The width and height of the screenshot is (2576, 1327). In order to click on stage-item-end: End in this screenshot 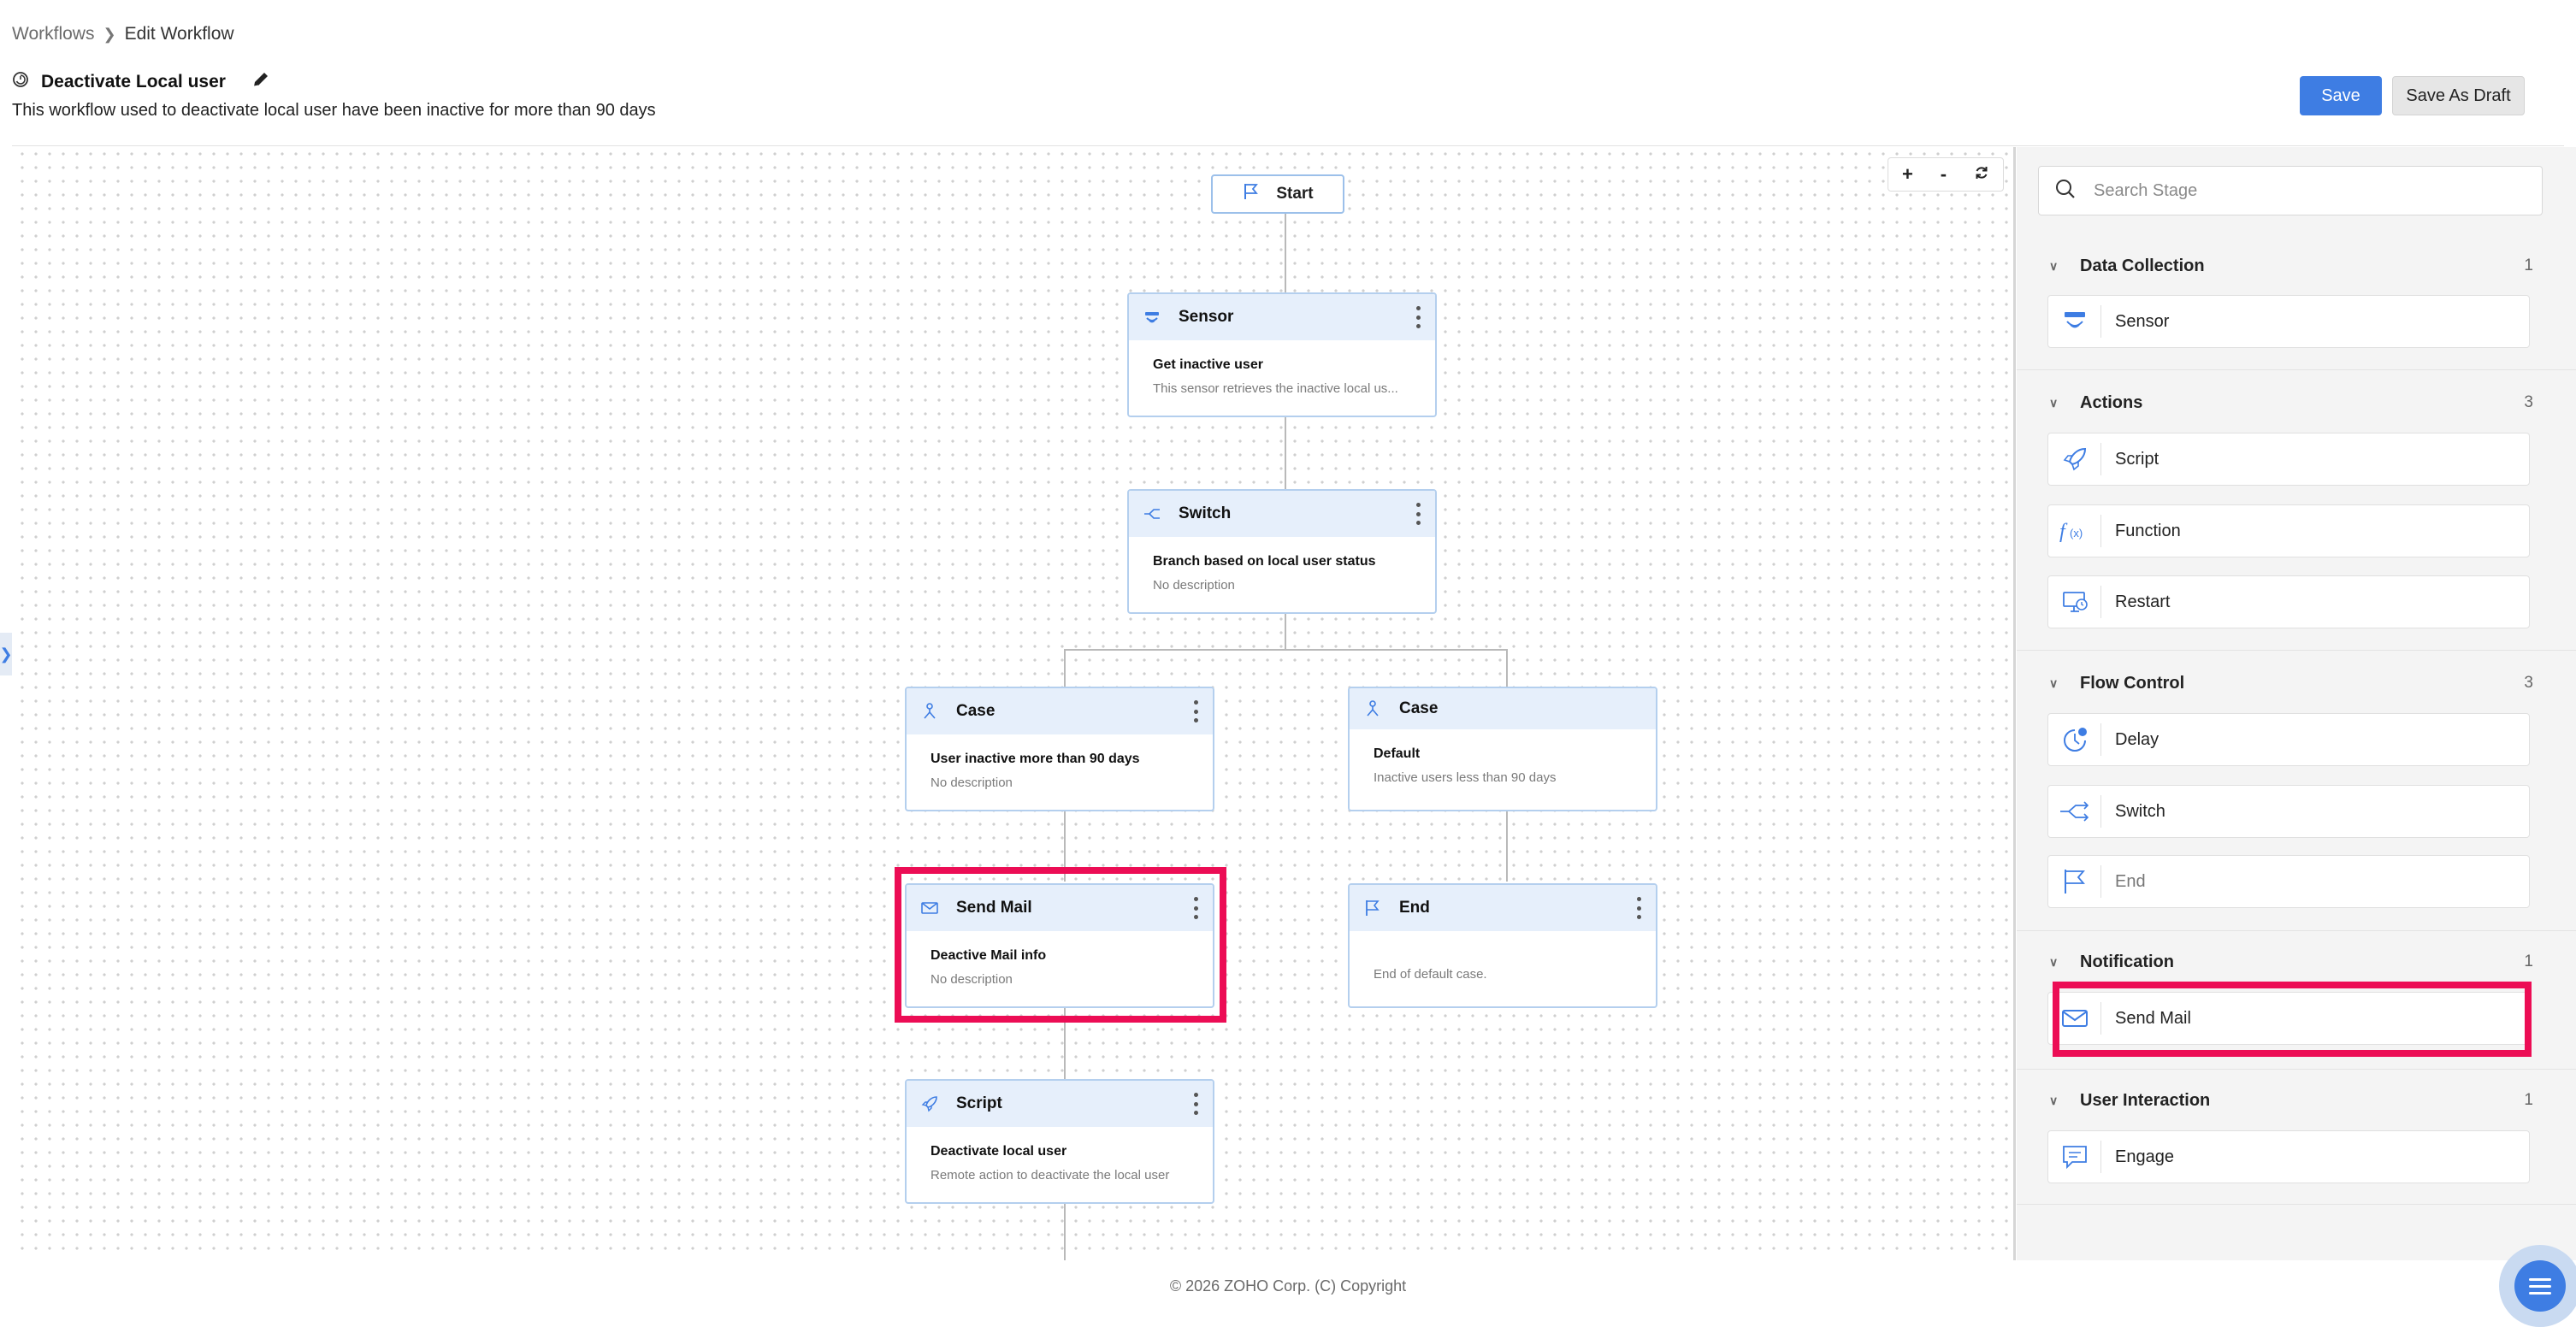, I will do `click(2288, 881)`.